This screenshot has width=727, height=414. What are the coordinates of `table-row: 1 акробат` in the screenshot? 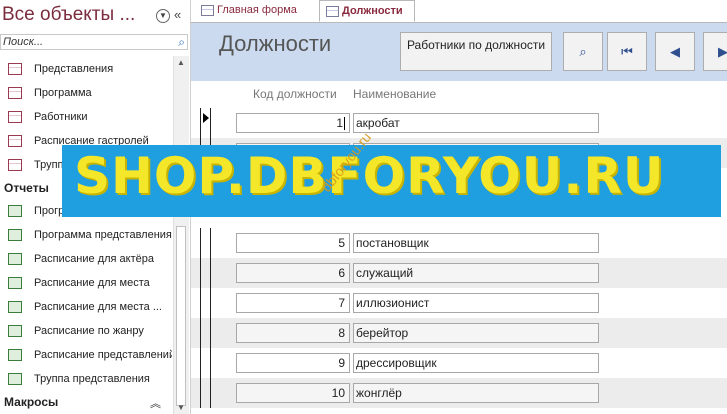 It's located at (459, 123).